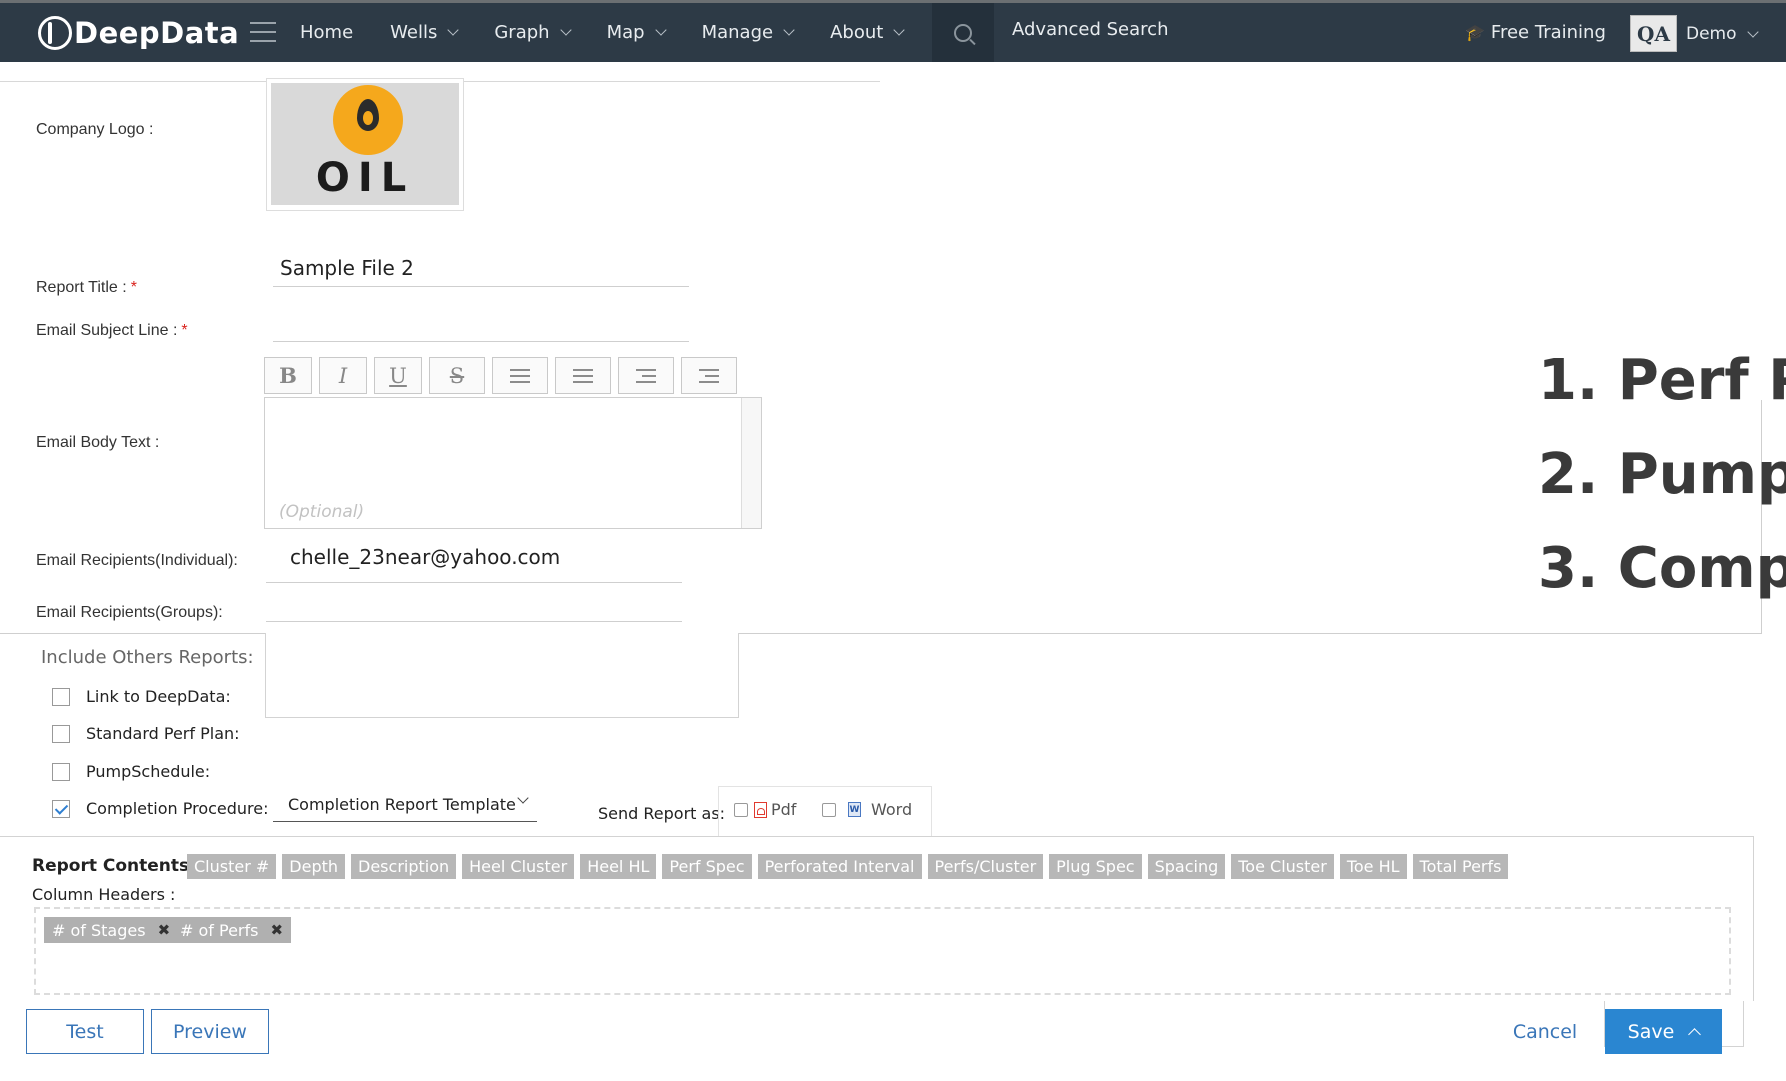 The width and height of the screenshot is (1786, 1081). I want to click on content-chip: Toe Cluster, so click(1282, 866).